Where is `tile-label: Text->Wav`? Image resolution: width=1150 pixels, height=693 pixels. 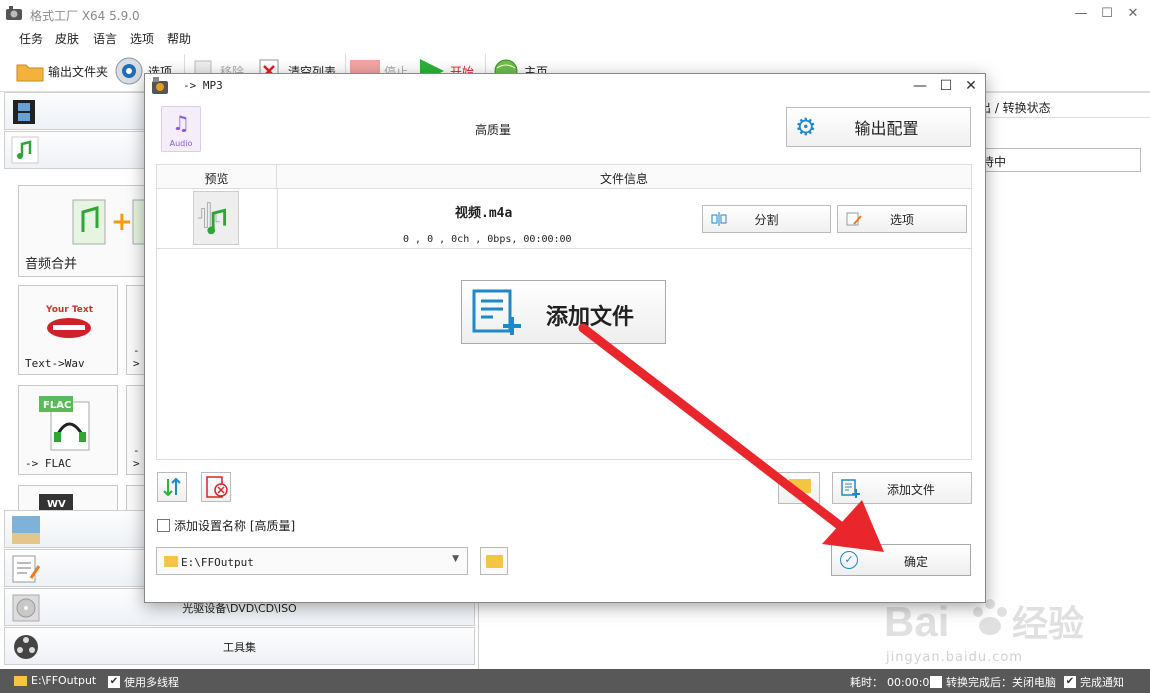 tile-label: Text->Wav is located at coordinates (55, 363).